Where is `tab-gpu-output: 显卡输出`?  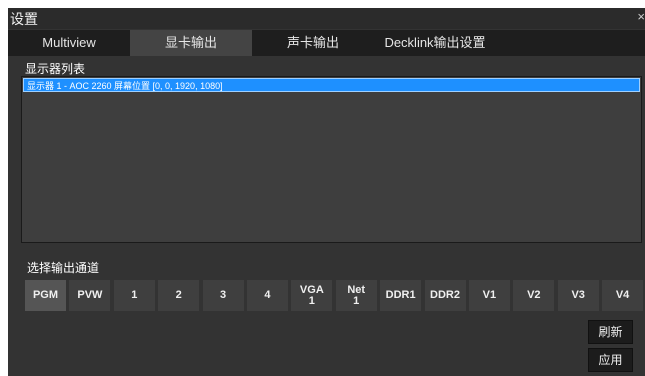 tab-gpu-output: 显卡输出 is located at coordinates (191, 43).